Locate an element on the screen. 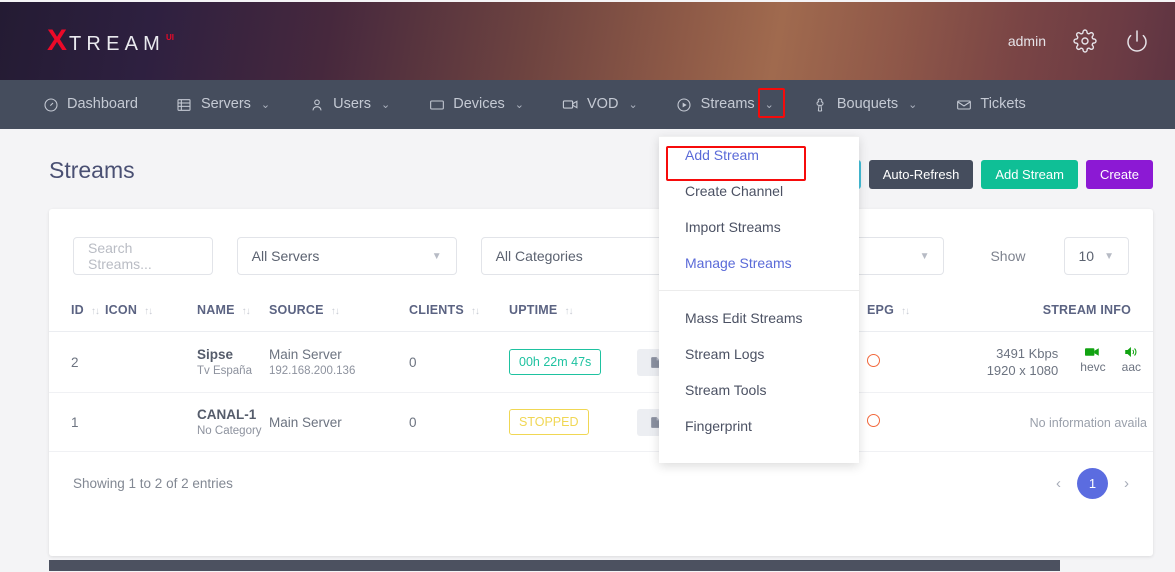 The width and height of the screenshot is (1175, 572). add-stream-button: Add Stream is located at coordinates (1029, 174).